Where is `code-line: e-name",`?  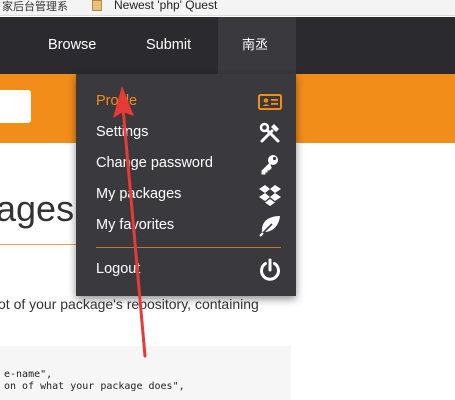 code-line: e-name", is located at coordinates (28, 374).